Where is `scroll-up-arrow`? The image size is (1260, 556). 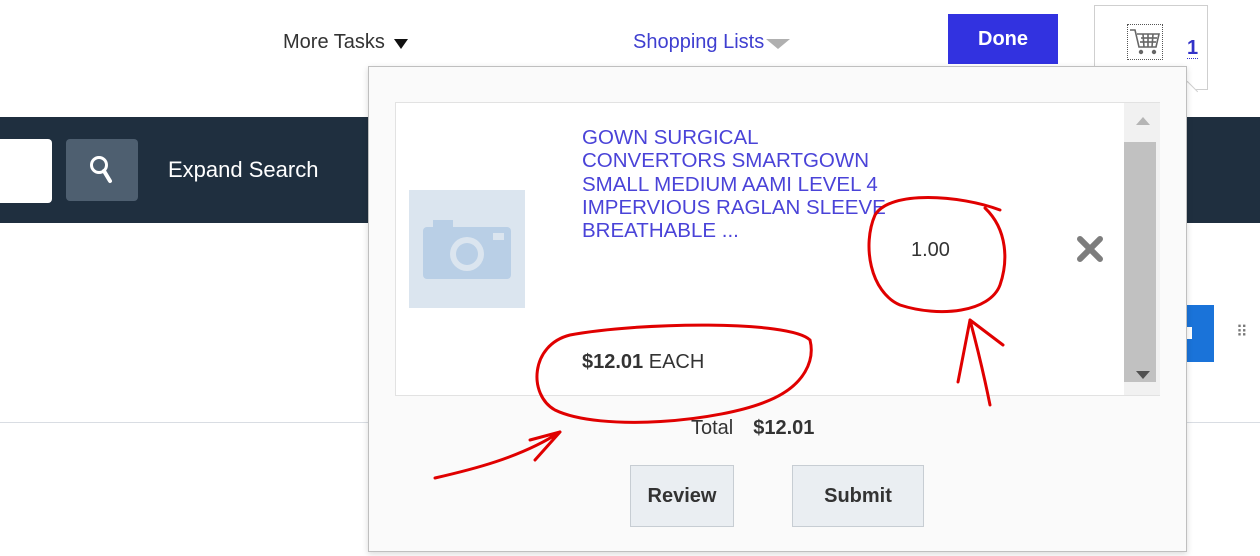 scroll-up-arrow is located at coordinates (1143, 121).